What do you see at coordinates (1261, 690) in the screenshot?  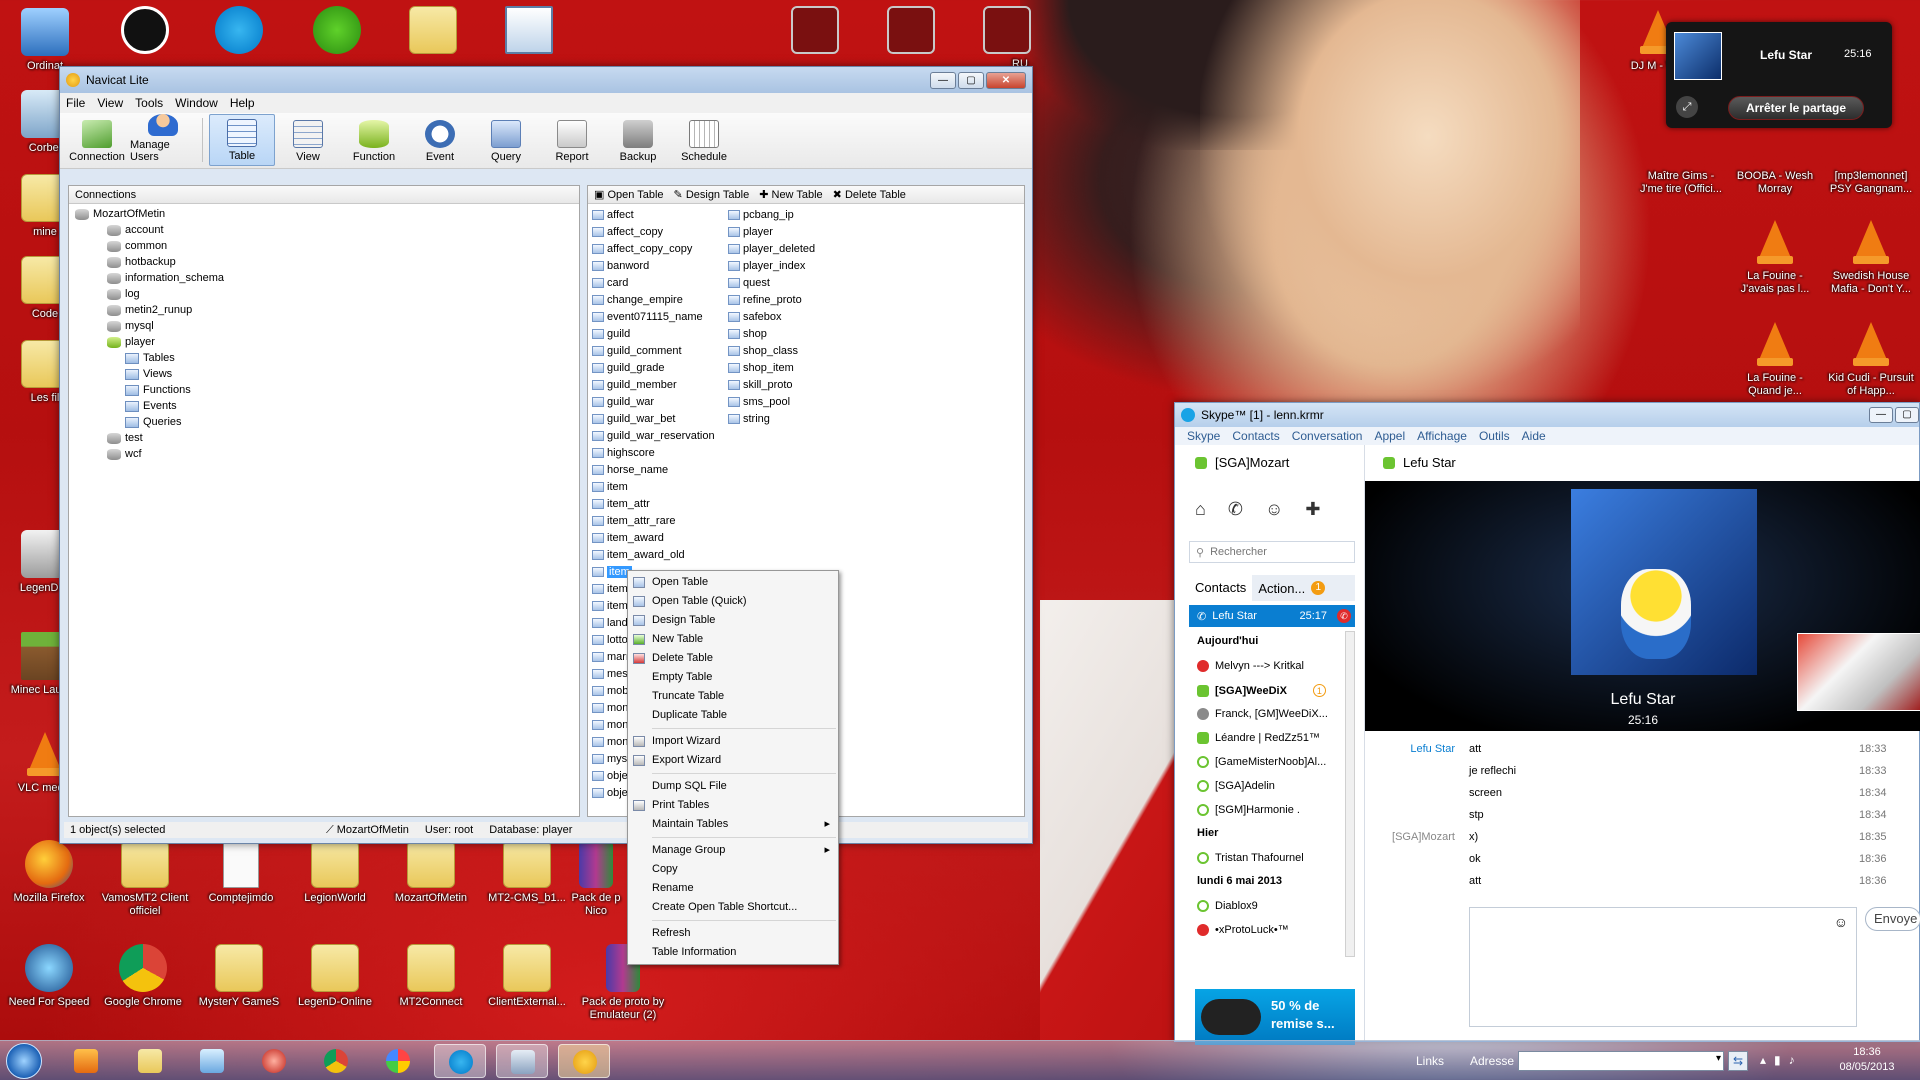 I see `contact-item: [SGA]WeeDiX 1` at bounding box center [1261, 690].